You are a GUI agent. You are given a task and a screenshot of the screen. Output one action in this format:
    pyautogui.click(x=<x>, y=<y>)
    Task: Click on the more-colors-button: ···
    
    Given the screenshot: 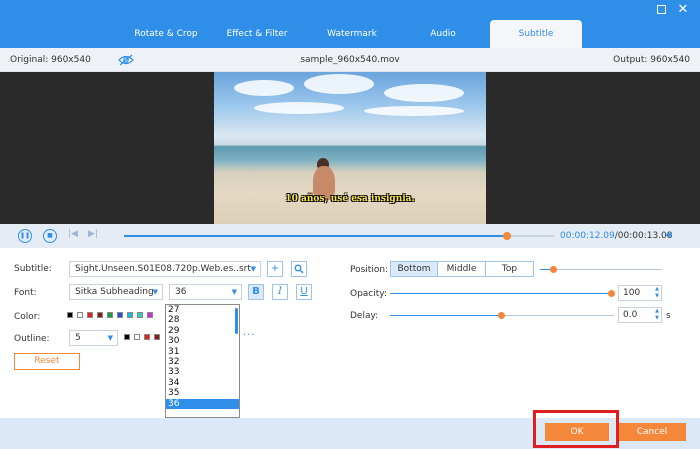 What is the action you would take?
    pyautogui.click(x=249, y=335)
    